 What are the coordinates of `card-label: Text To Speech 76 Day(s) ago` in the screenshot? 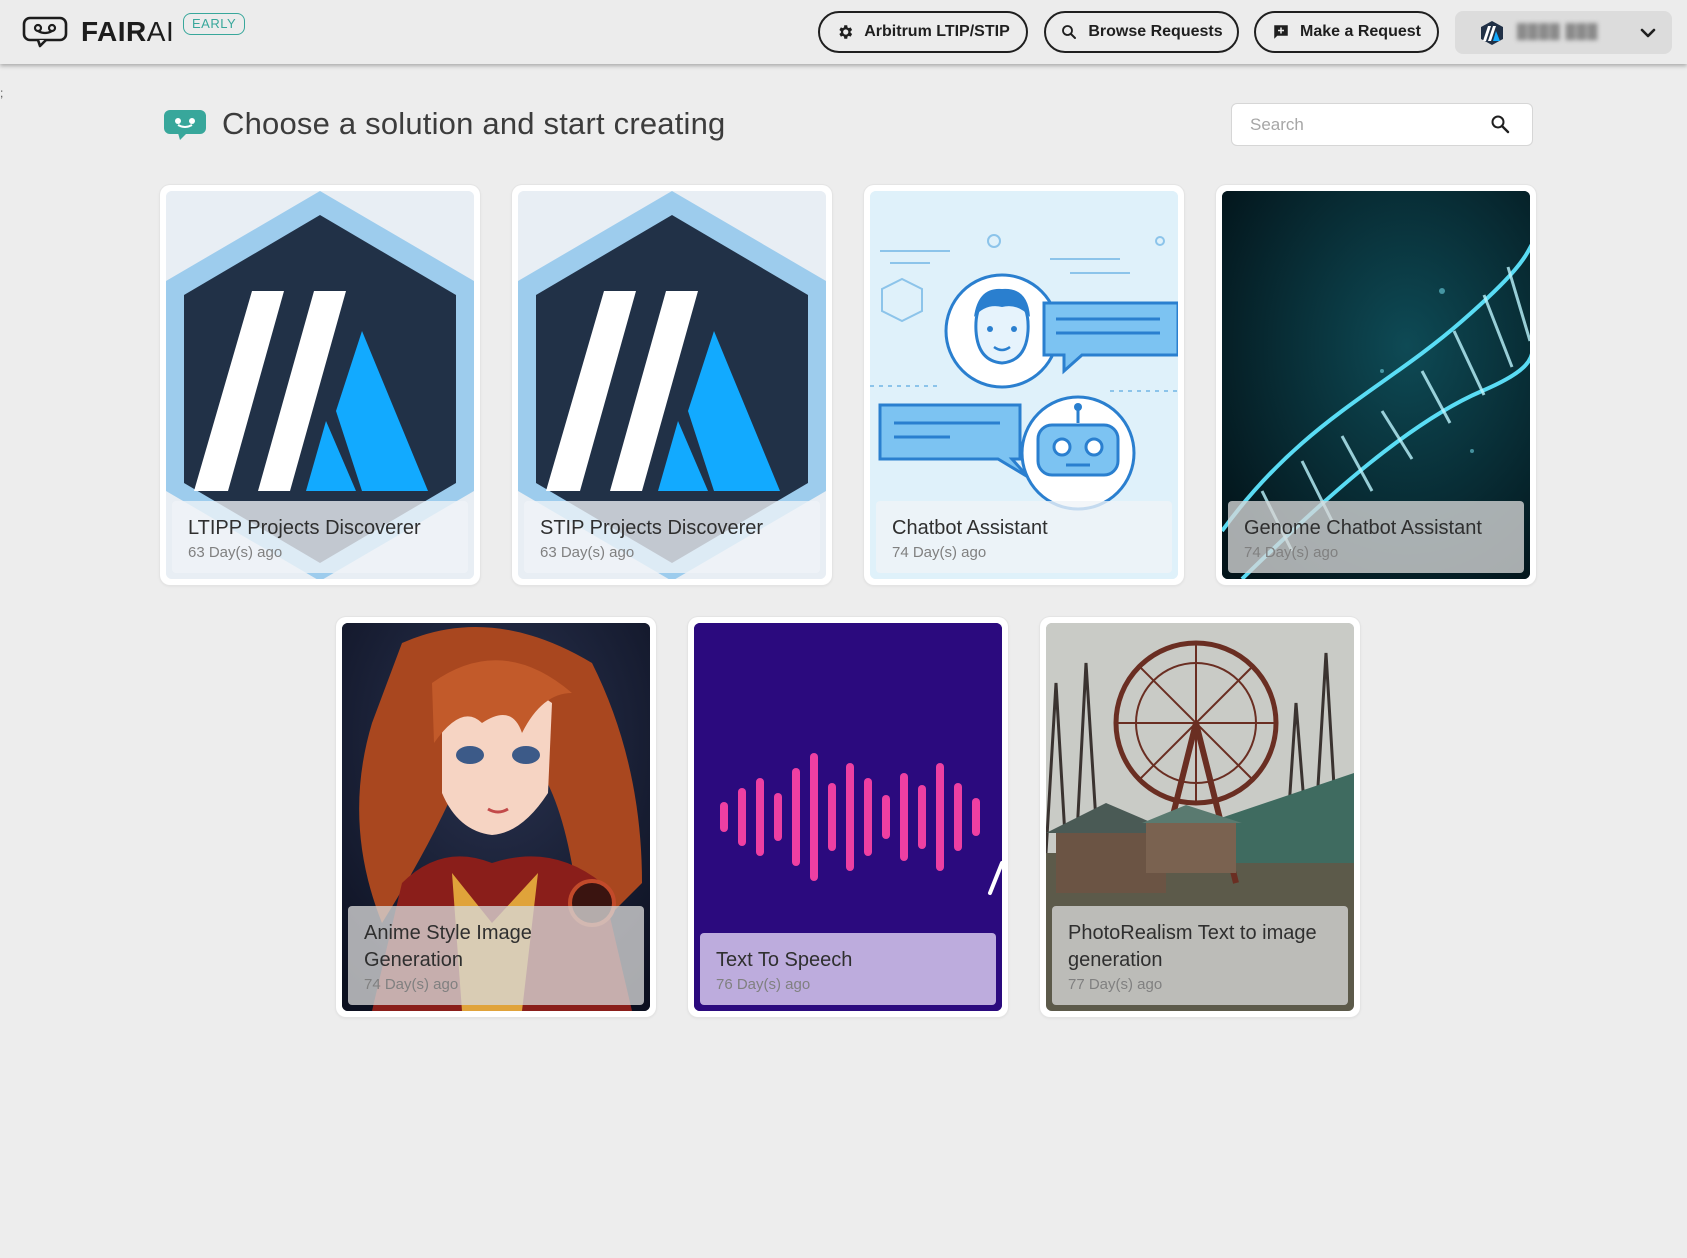 It's located at (848, 969).